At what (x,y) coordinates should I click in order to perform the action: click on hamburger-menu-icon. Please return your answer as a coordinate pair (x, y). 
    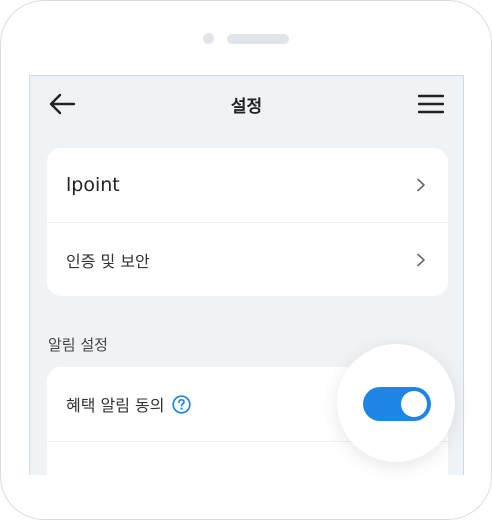
    Looking at the image, I should click on (431, 104).